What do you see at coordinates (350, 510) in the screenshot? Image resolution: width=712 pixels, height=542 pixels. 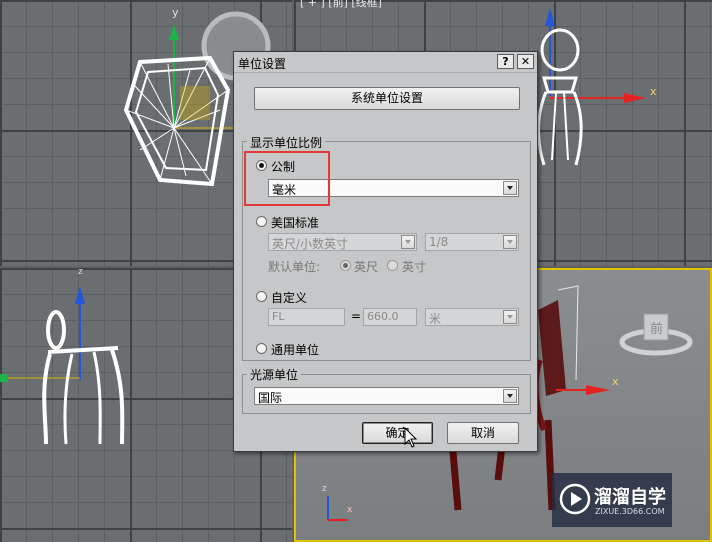 I see `bottom-right-x-small-label: x` at bounding box center [350, 510].